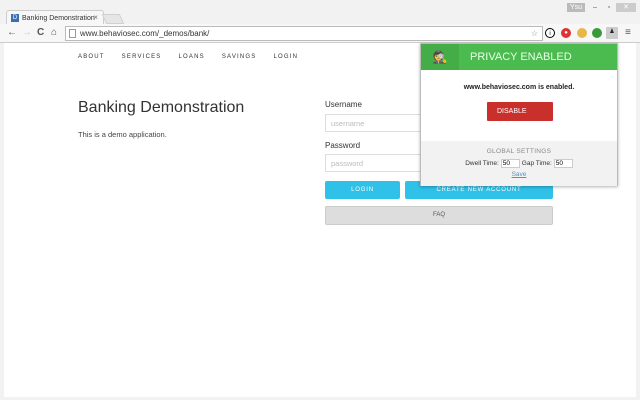 The image size is (640, 400). What do you see at coordinates (2, 221) in the screenshot?
I see `window-frame-left` at bounding box center [2, 221].